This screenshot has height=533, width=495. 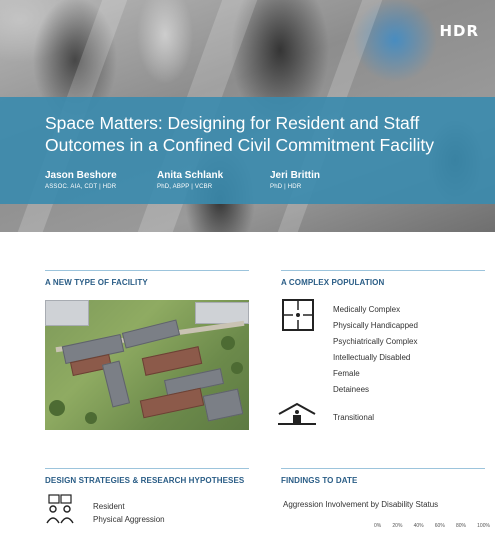 I want to click on list-item: Intellectually Disabled, so click(x=372, y=357).